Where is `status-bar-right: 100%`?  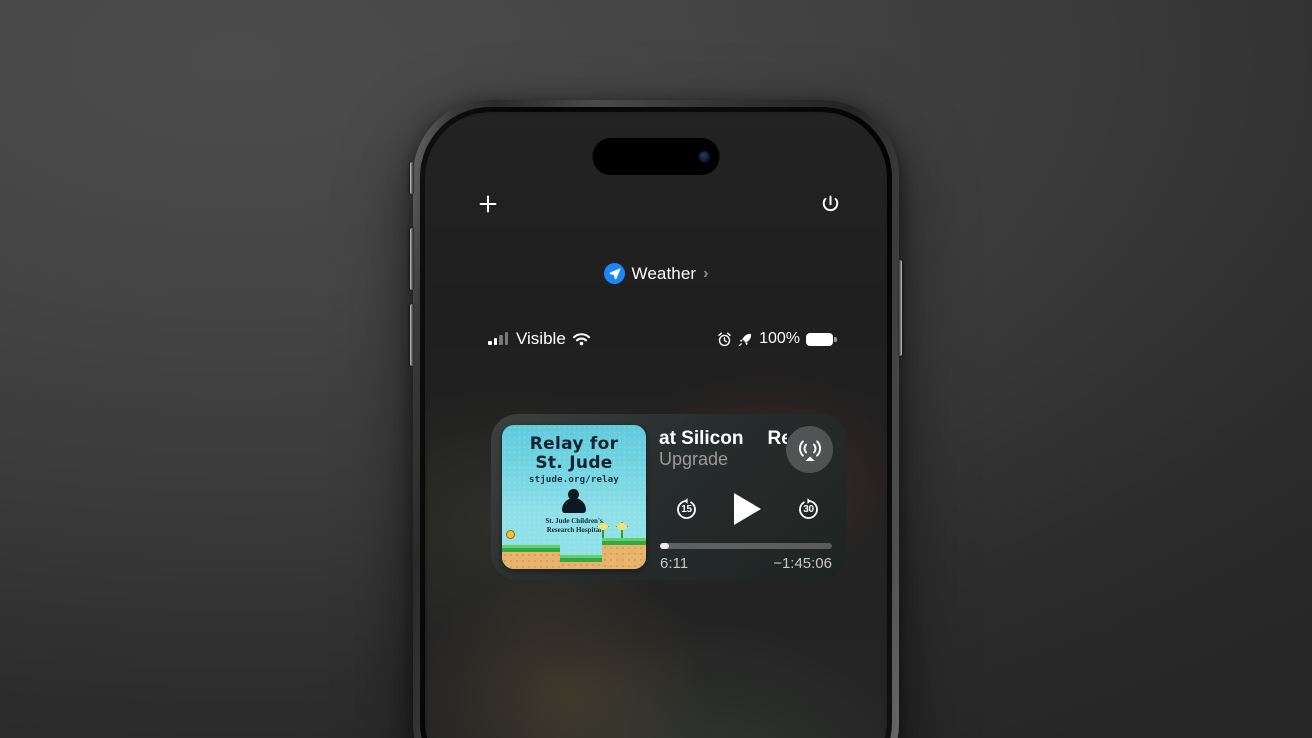 status-bar-right: 100% is located at coordinates (777, 339).